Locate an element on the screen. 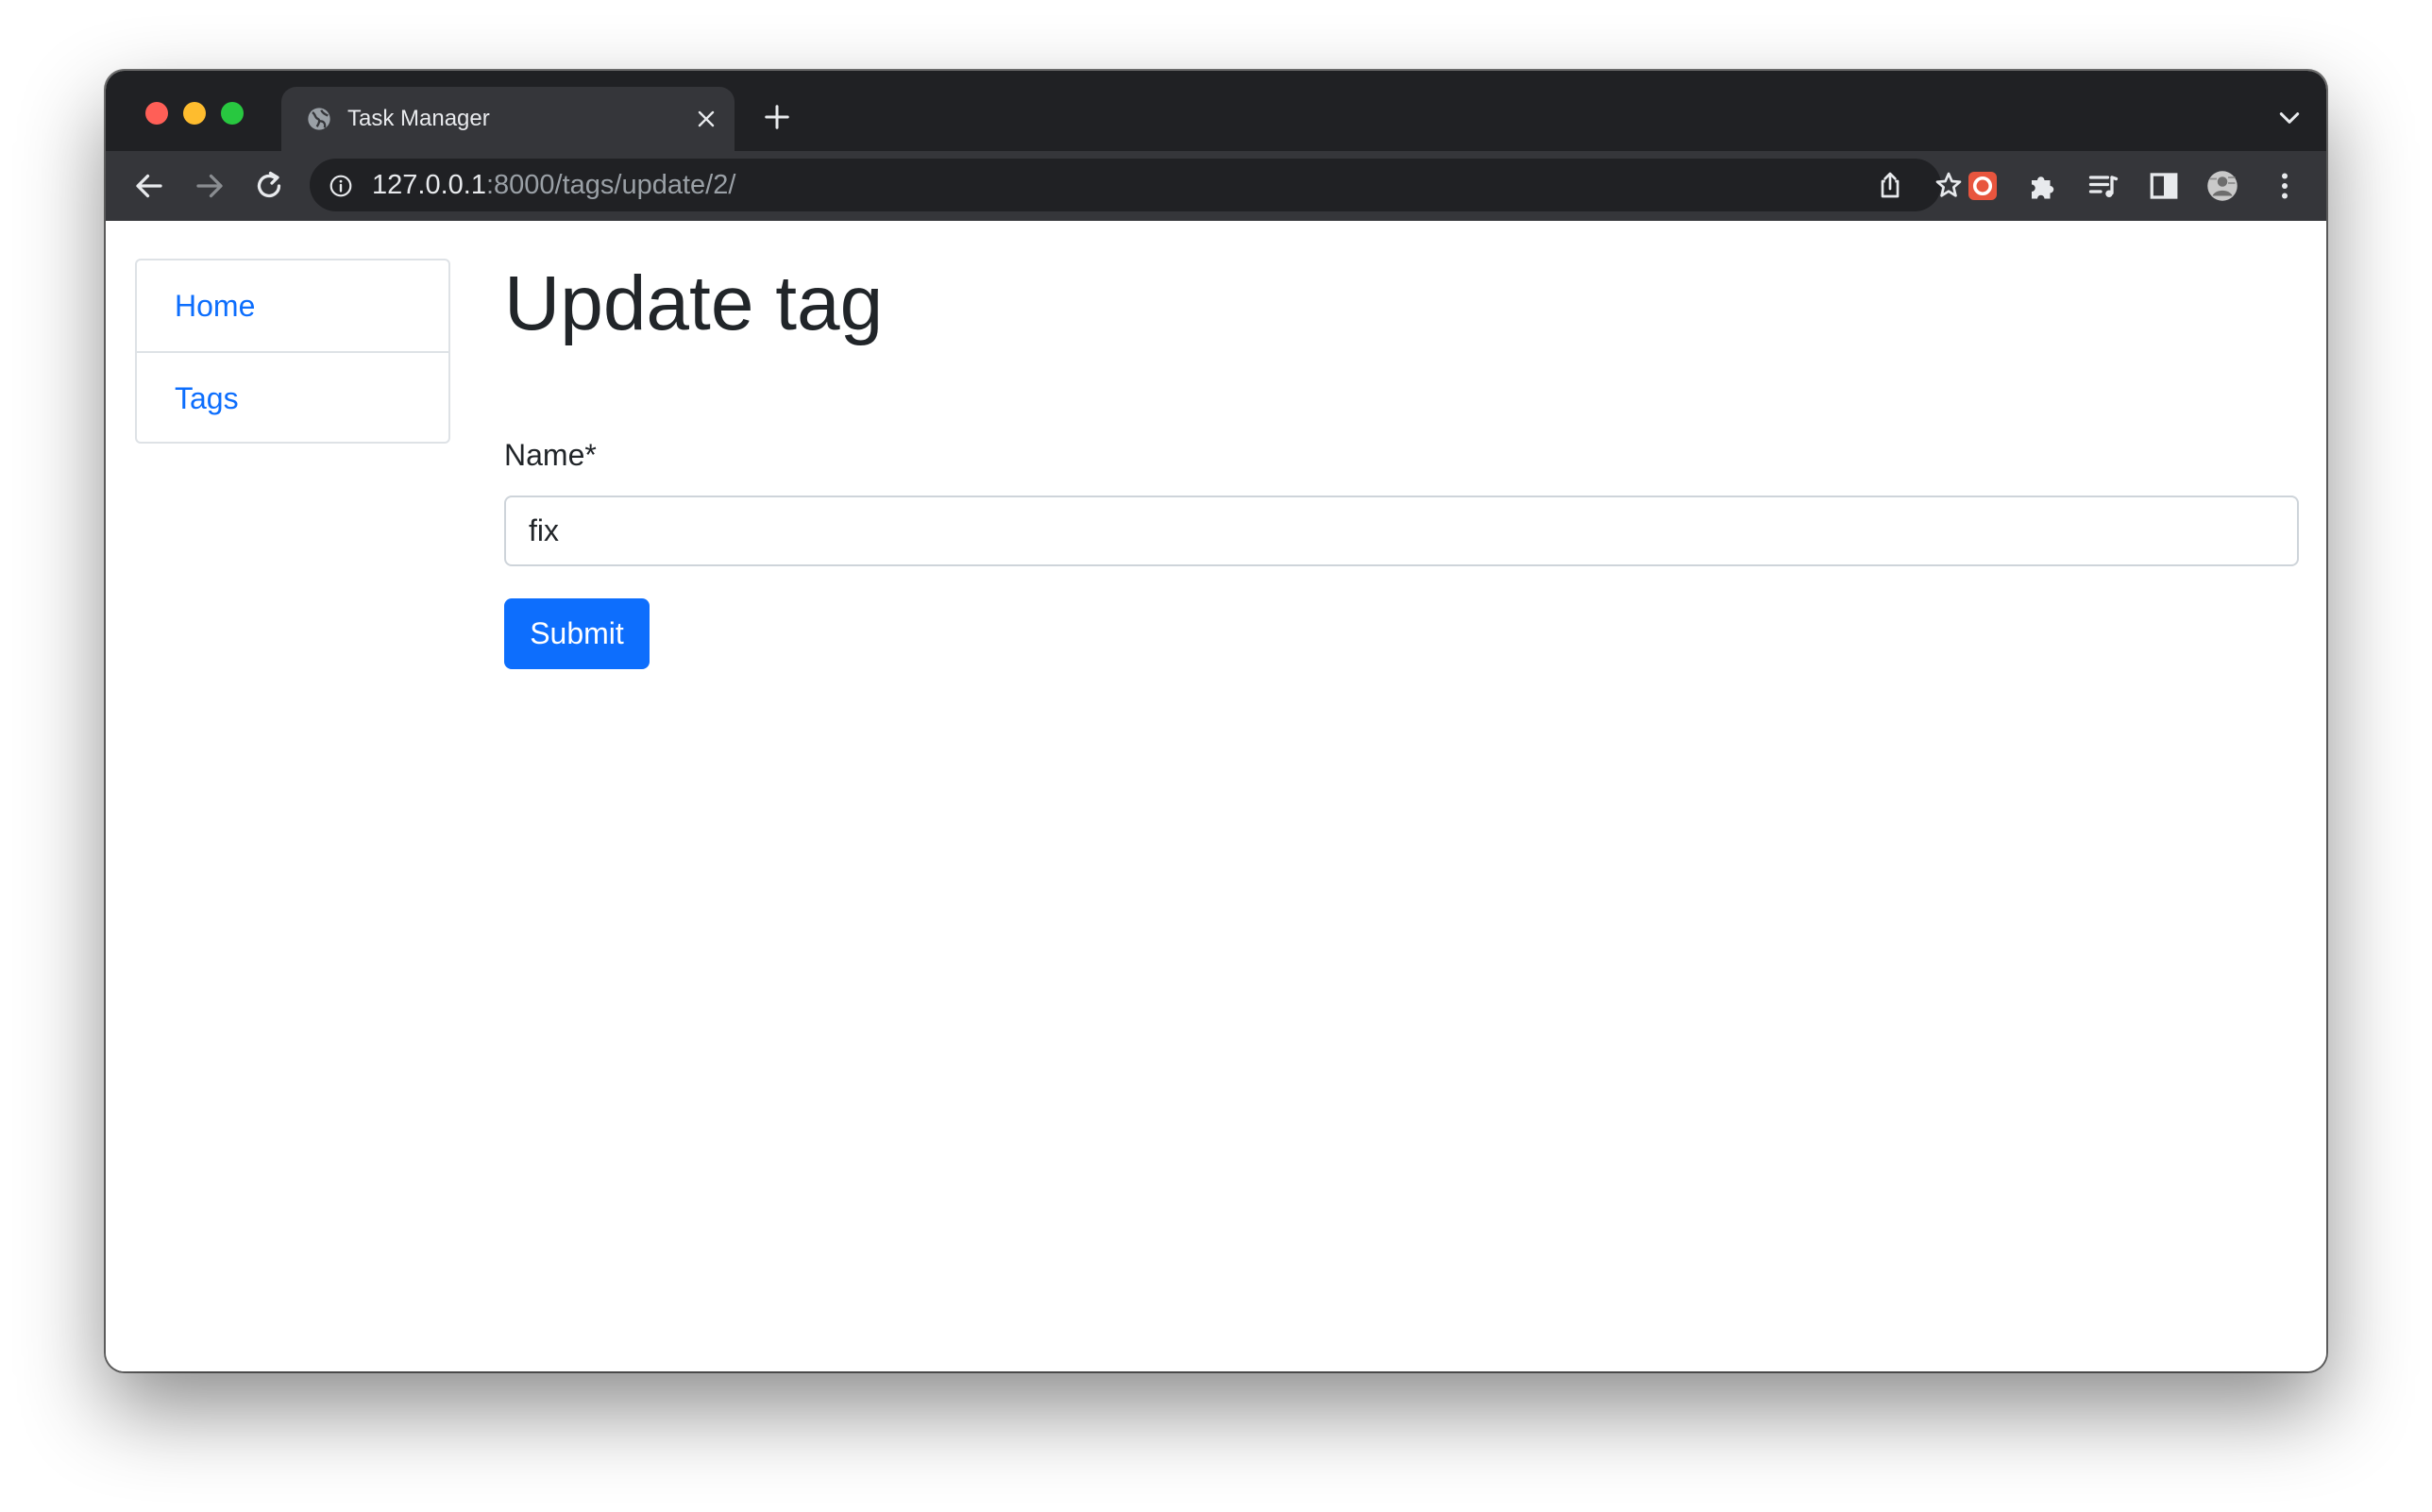 The height and width of the screenshot is (1512, 2432). sidebar-item-home: Home is located at coordinates (292, 305).